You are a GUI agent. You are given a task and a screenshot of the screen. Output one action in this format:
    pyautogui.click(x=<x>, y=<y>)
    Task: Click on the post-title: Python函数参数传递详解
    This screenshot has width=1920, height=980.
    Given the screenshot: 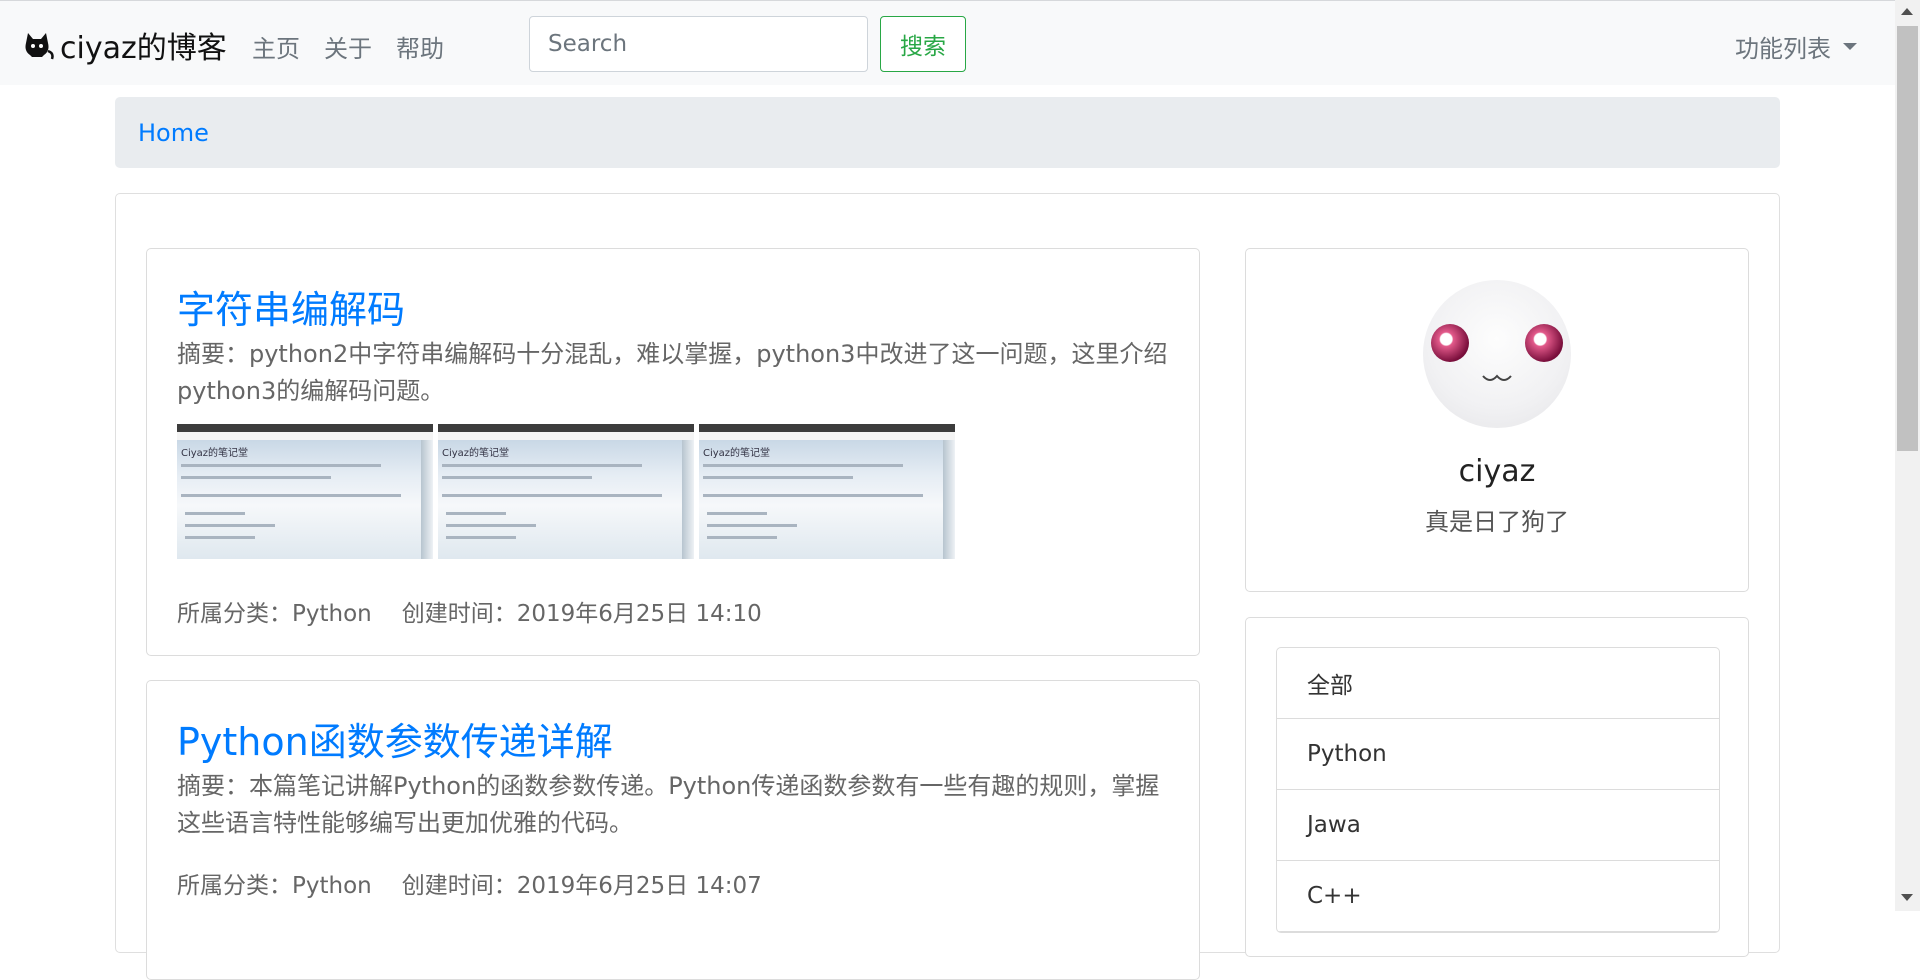 What is the action you would take?
    pyautogui.click(x=395, y=738)
    